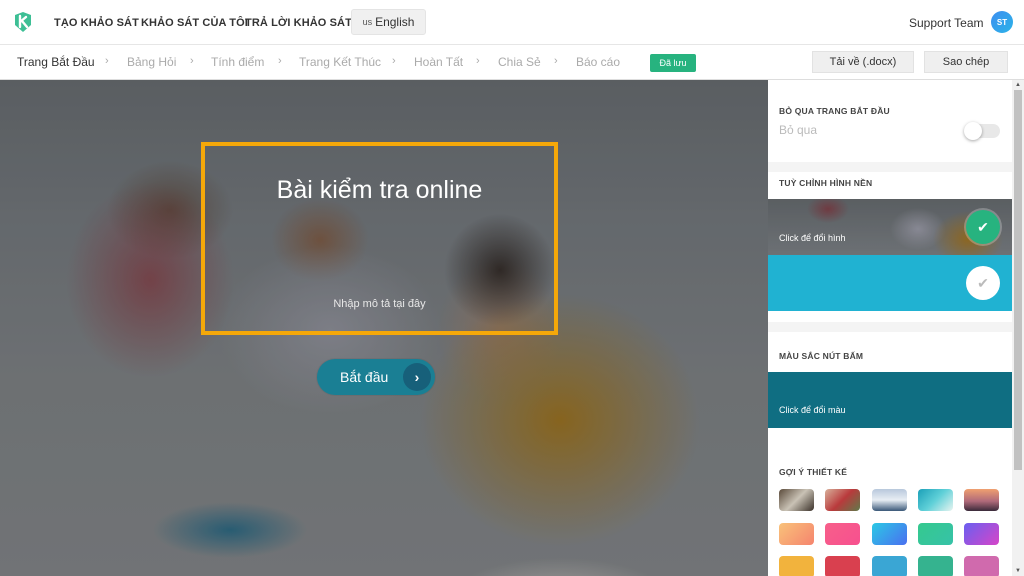 The image size is (1024, 576). Describe the element at coordinates (237, 62) in the screenshot. I see `step-scoring: Tính điểm` at that location.